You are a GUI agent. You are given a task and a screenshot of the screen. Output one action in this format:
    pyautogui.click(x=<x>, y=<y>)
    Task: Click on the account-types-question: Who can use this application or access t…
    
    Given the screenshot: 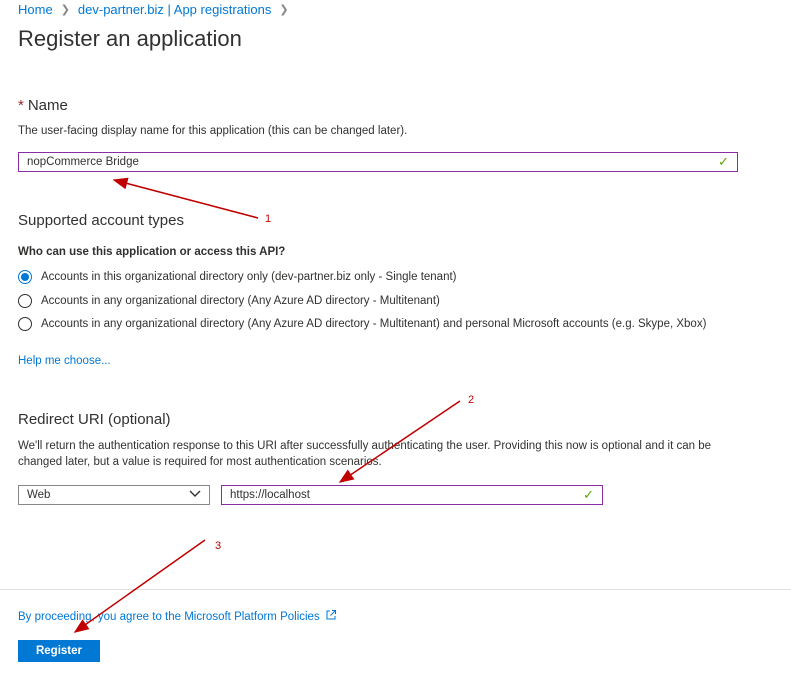 What is the action you would take?
    pyautogui.click(x=152, y=252)
    